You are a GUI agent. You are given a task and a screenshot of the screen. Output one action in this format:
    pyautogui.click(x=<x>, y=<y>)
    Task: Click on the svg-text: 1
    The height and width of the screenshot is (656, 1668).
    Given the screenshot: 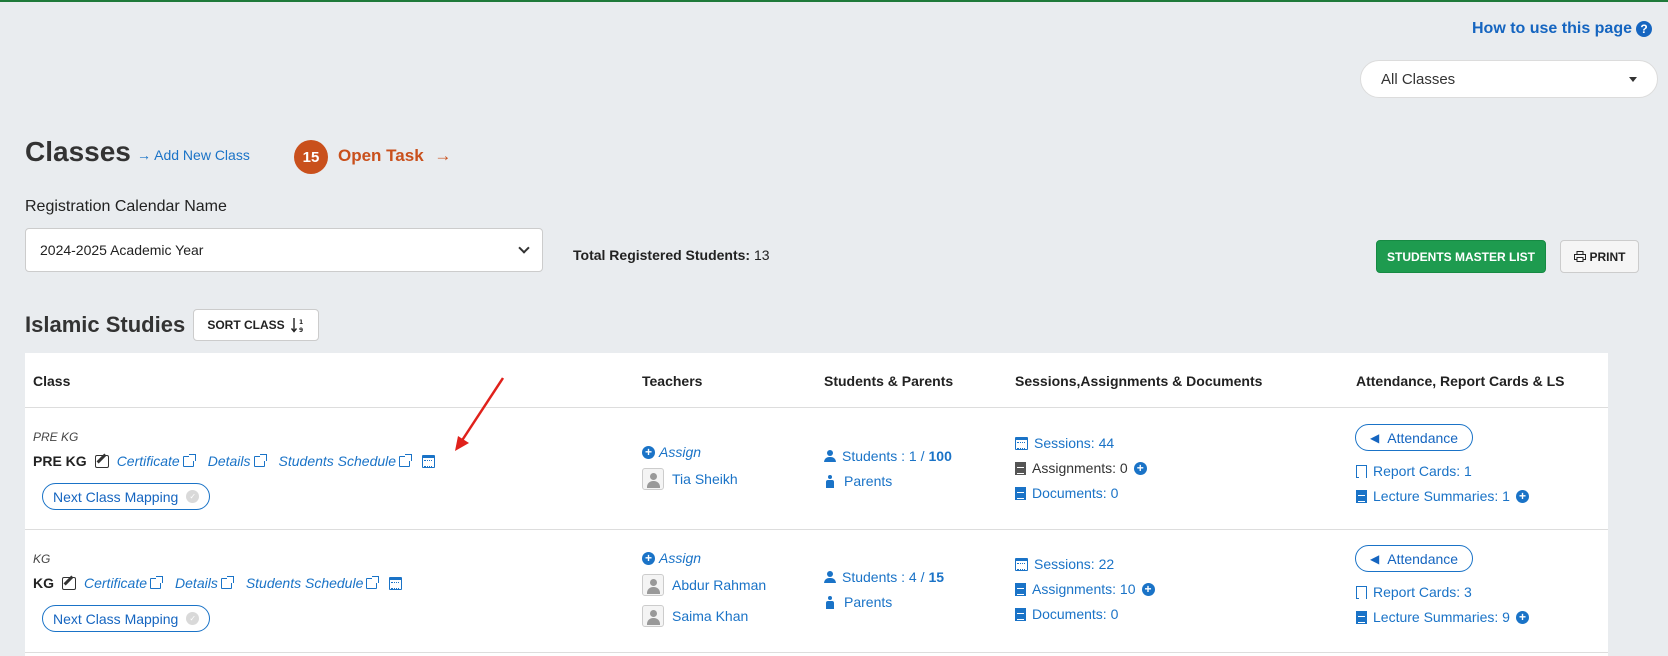 What is the action you would take?
    pyautogui.click(x=301, y=322)
    